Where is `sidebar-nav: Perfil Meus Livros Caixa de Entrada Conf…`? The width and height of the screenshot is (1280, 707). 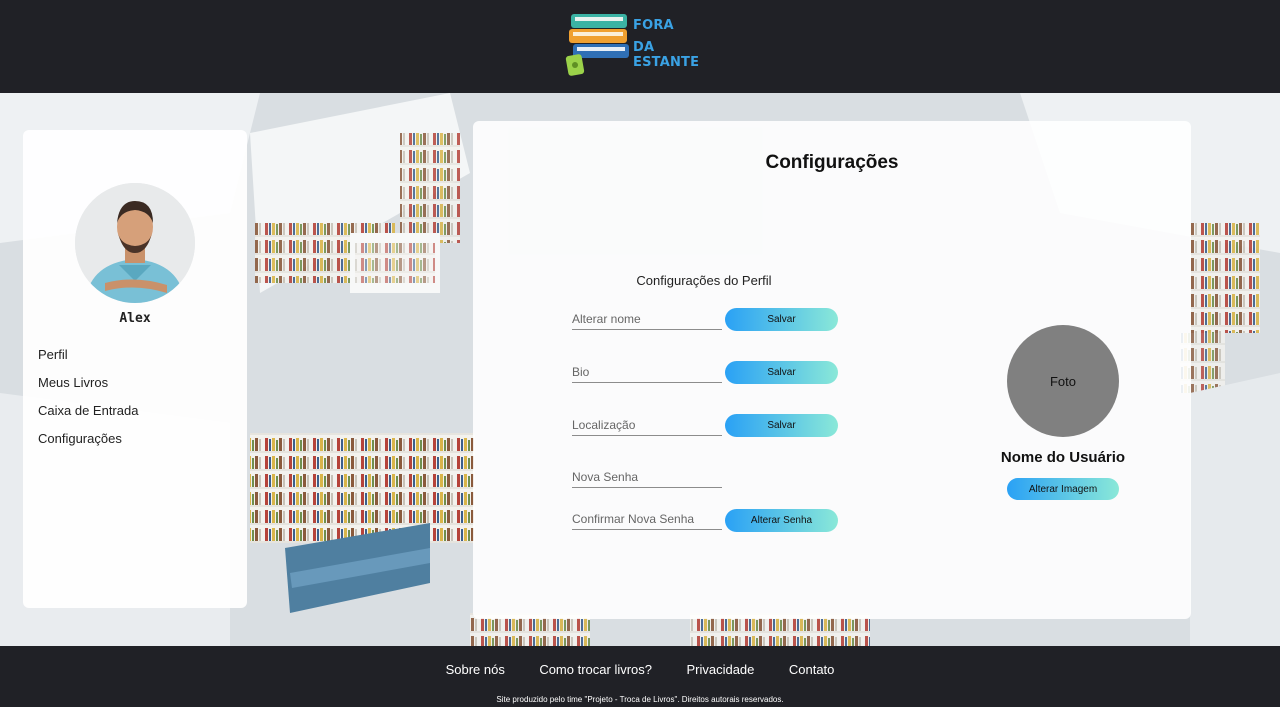
sidebar-nav: Perfil Meus Livros Caixa de Entrada Conf… is located at coordinates (88, 403).